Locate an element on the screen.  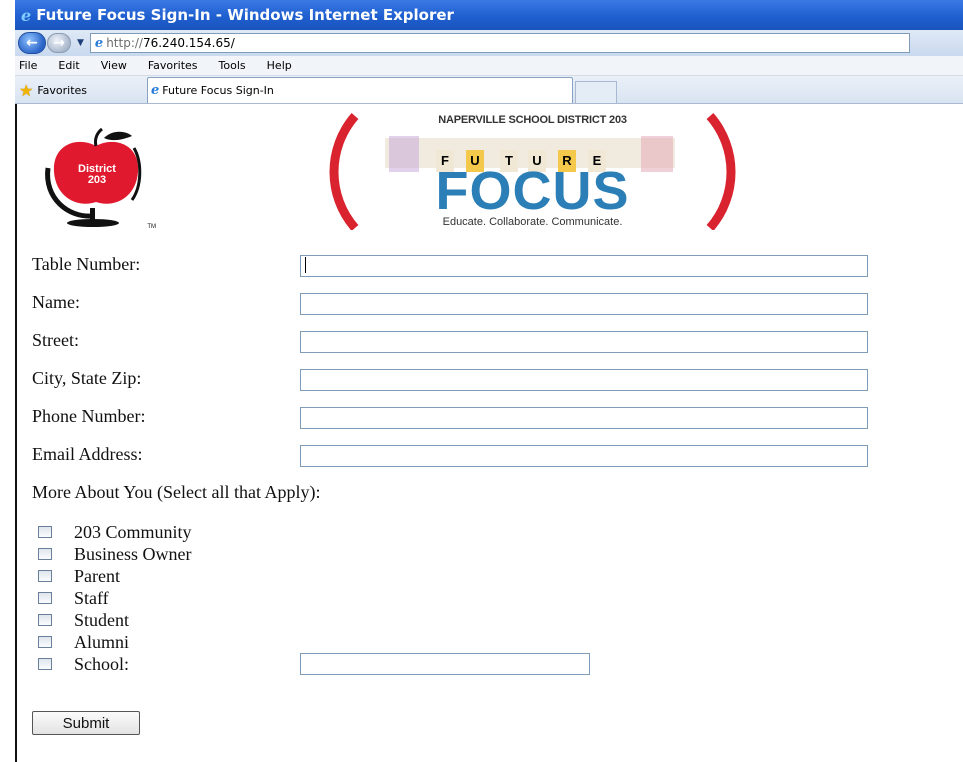
table-number-label: Table Number: is located at coordinates (86, 264).